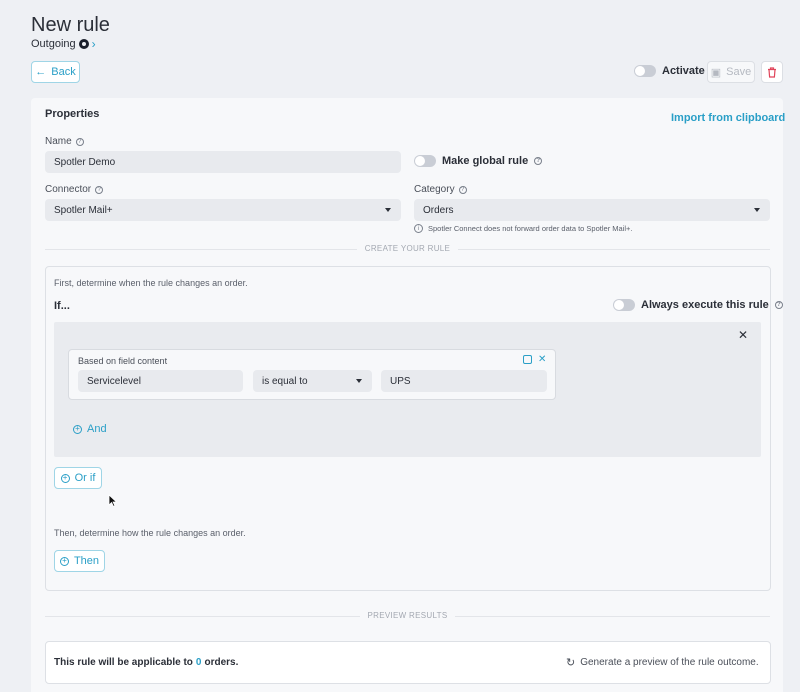 The height and width of the screenshot is (692, 800). Describe the element at coordinates (83, 210) in the screenshot. I see `connector-value: Spotler Mail+` at that location.